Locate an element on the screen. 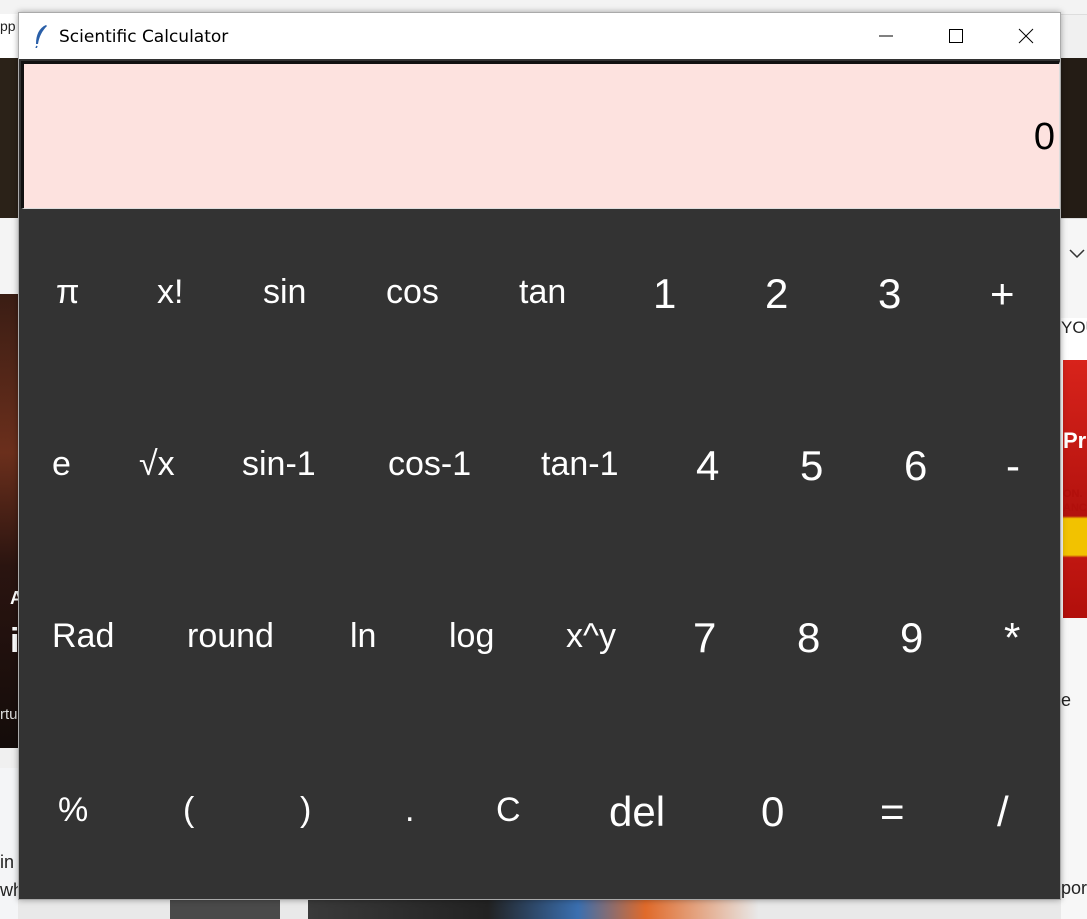 This screenshot has height=919, width=1087. subtract-key: - is located at coordinates (1013, 466).